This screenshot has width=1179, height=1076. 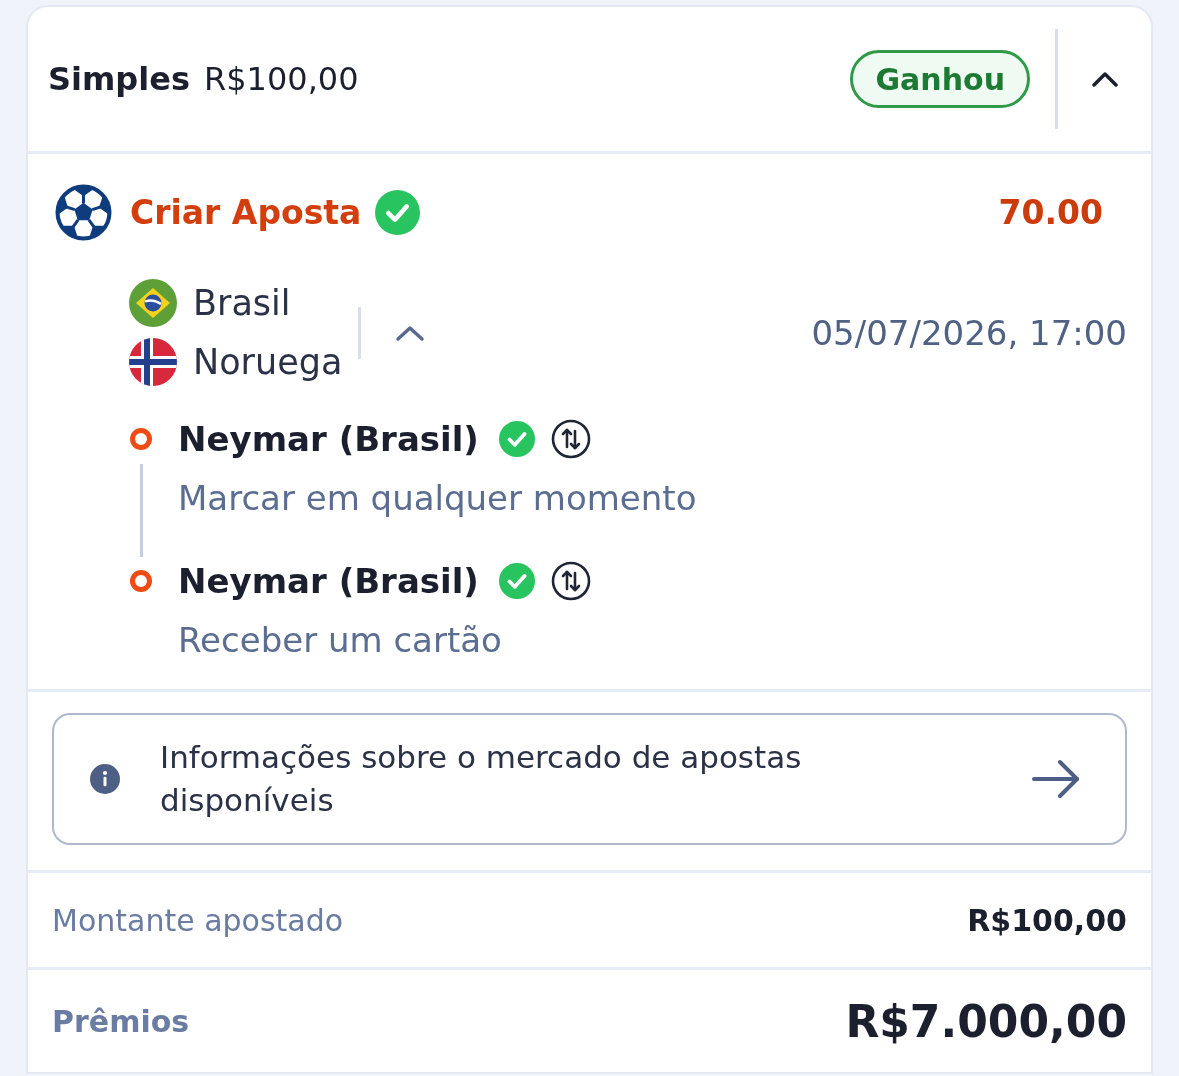 I want to click on summary-value: R$7.000,00, so click(x=986, y=1021).